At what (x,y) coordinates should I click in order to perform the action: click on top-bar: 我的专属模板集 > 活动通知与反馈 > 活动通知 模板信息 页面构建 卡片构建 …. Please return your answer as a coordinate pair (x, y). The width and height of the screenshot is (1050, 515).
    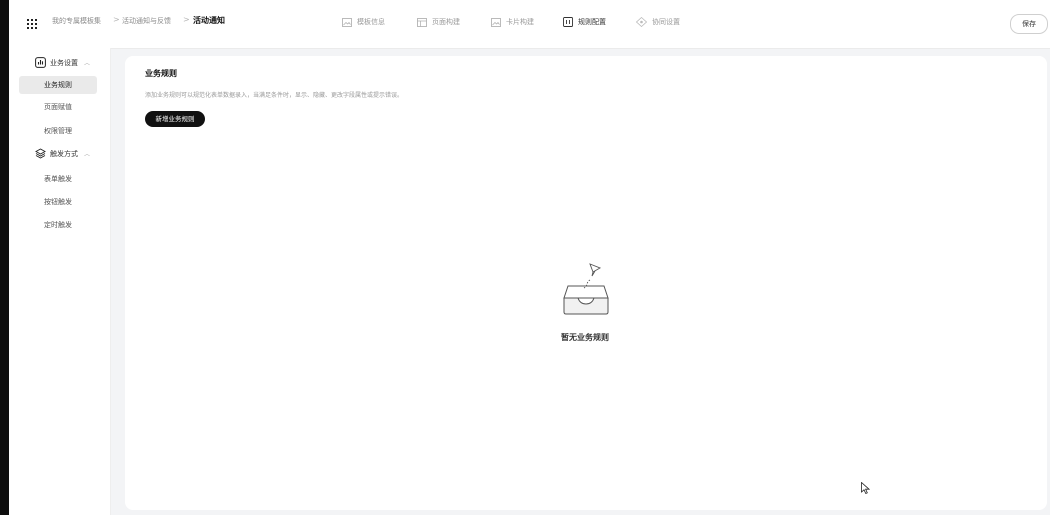
    Looking at the image, I should click on (529, 24).